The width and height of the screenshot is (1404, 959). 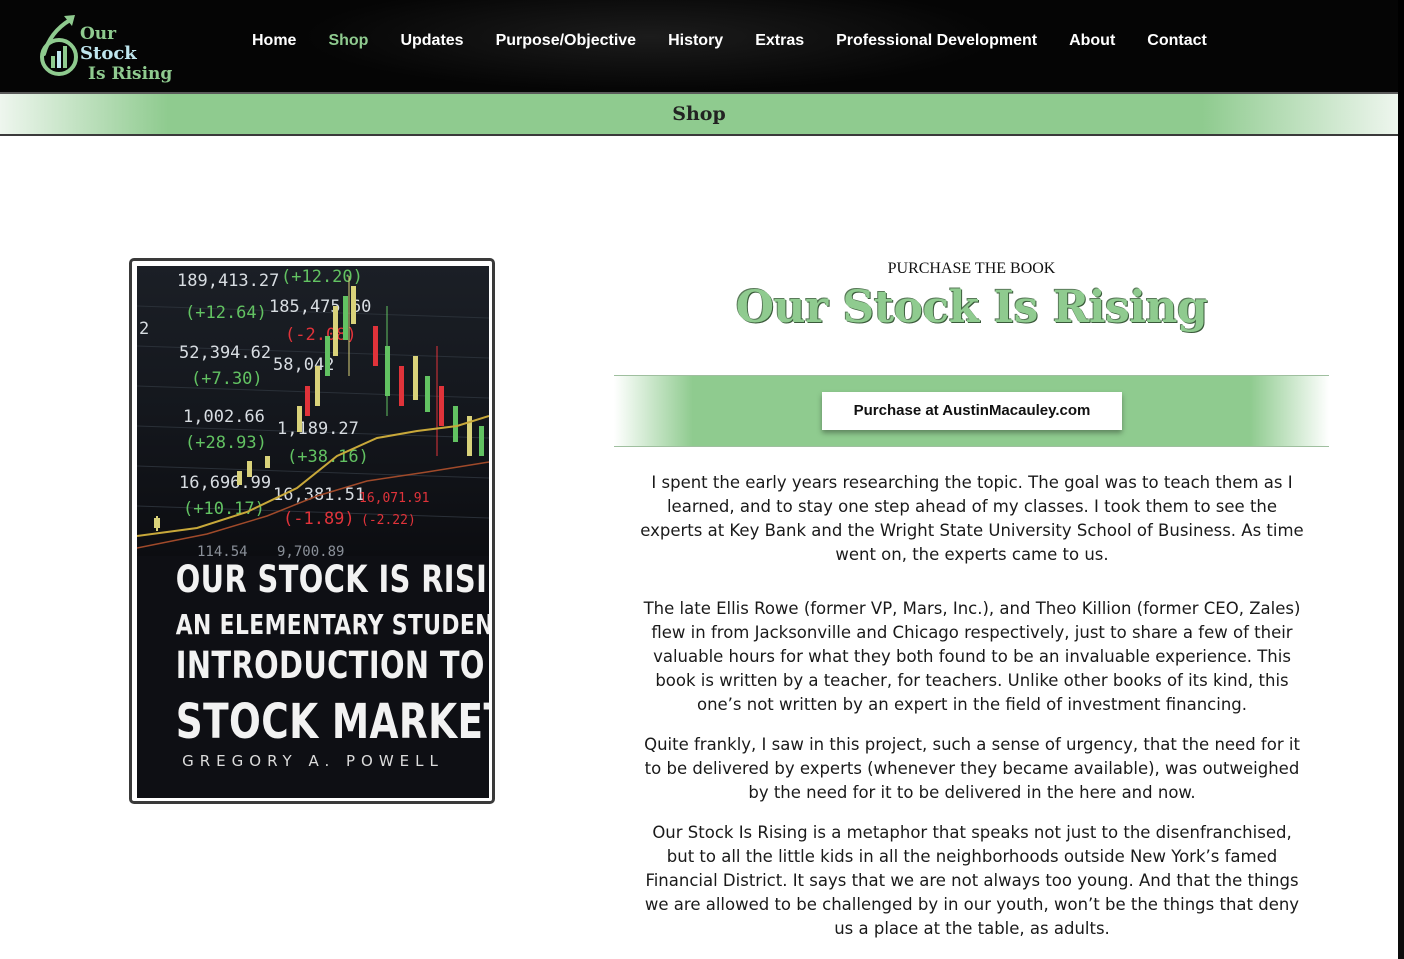 What do you see at coordinates (225, 353) in the screenshot?
I see `ticker-number: 52,394.62` at bounding box center [225, 353].